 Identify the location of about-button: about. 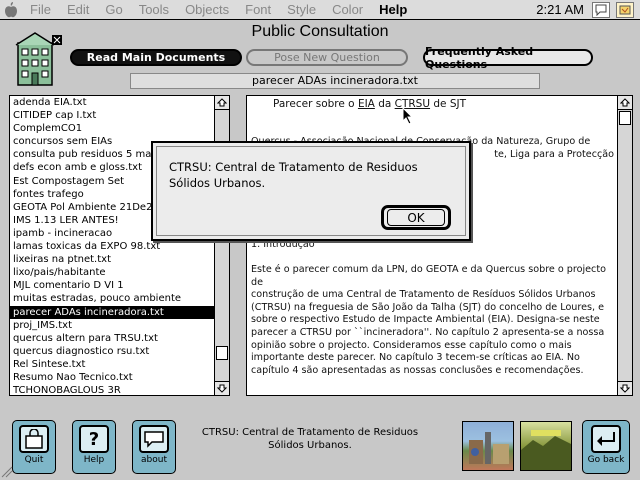
(154, 447).